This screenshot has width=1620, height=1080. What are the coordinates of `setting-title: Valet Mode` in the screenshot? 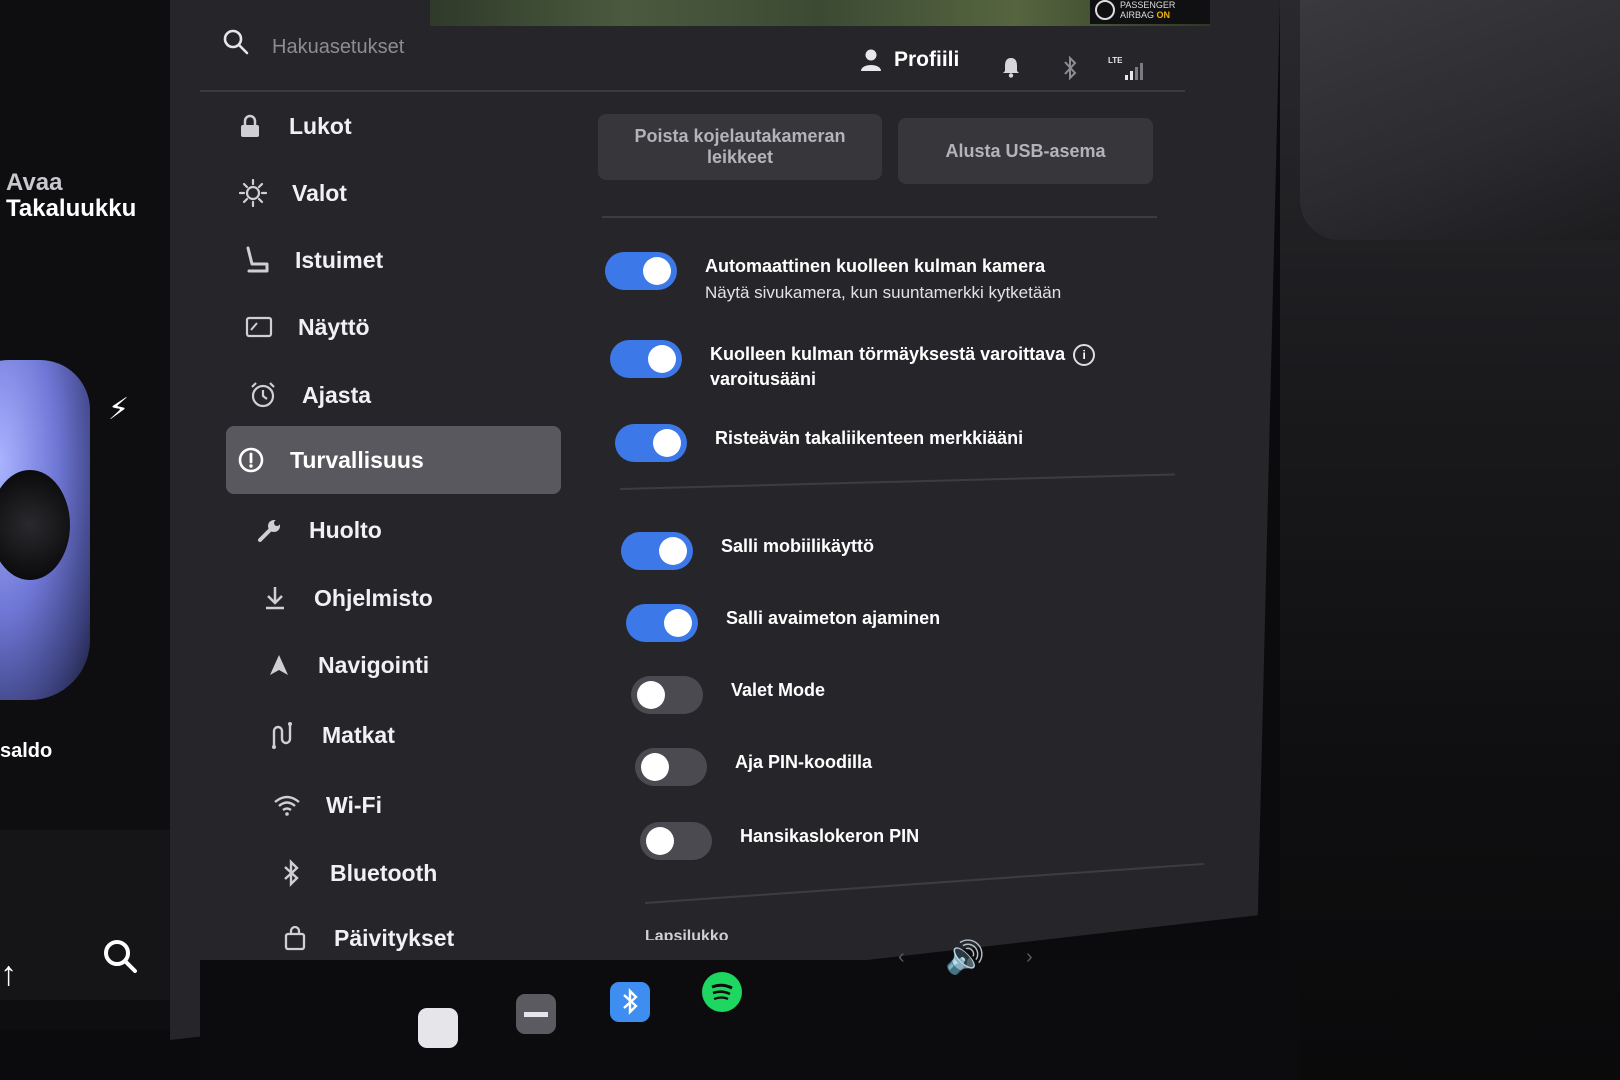 It's located at (778, 690).